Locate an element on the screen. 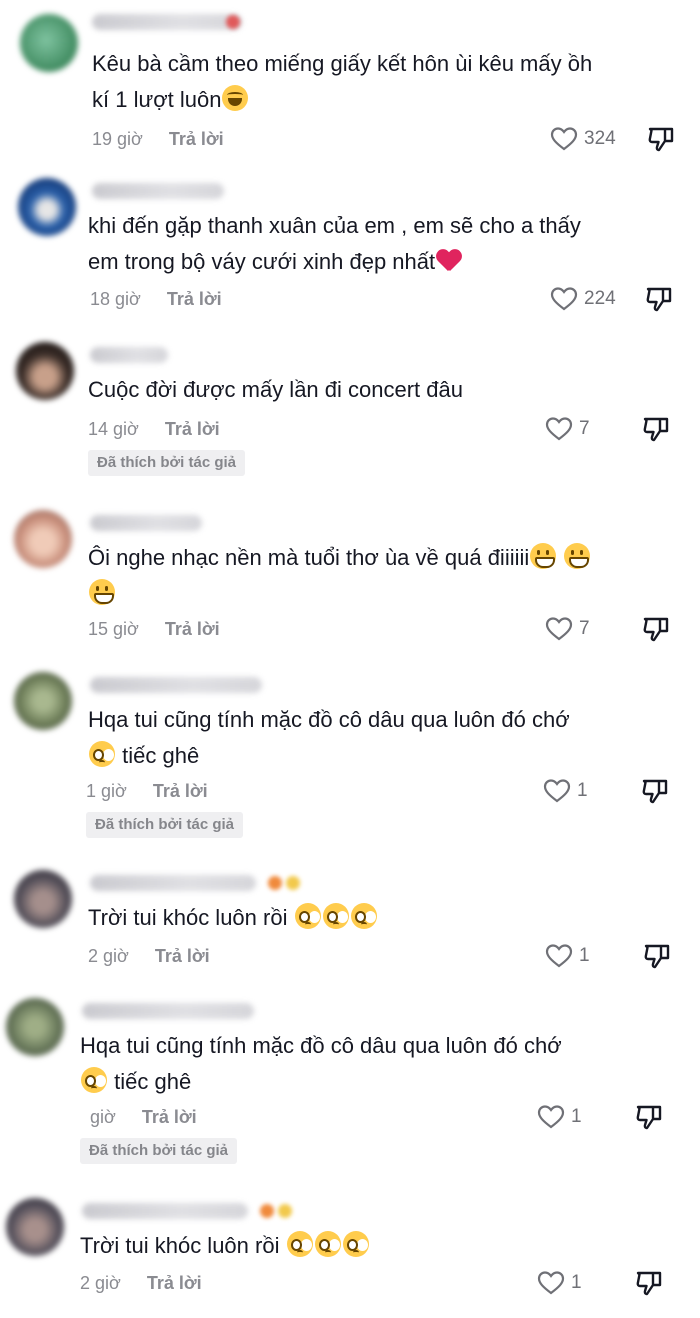  like-button: 324 is located at coordinates (583, 139).